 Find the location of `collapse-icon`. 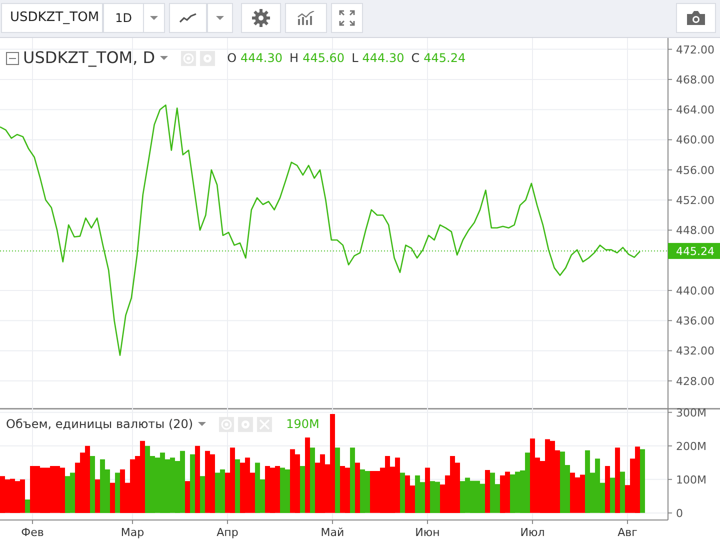

collapse-icon is located at coordinates (12, 58).